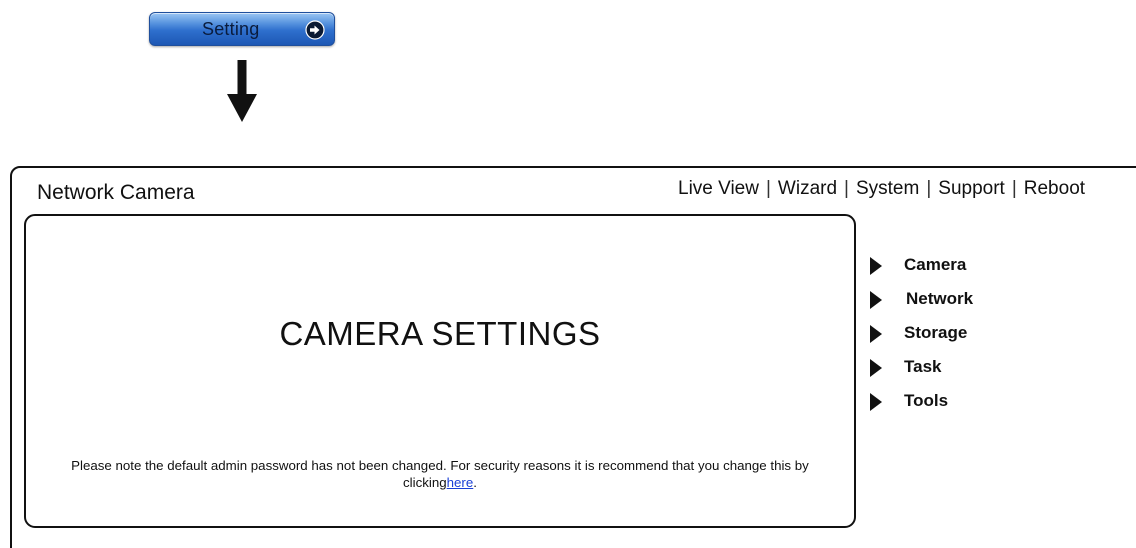 Image resolution: width=1136 pixels, height=548 pixels. I want to click on app-title: Network Camera, so click(116, 192).